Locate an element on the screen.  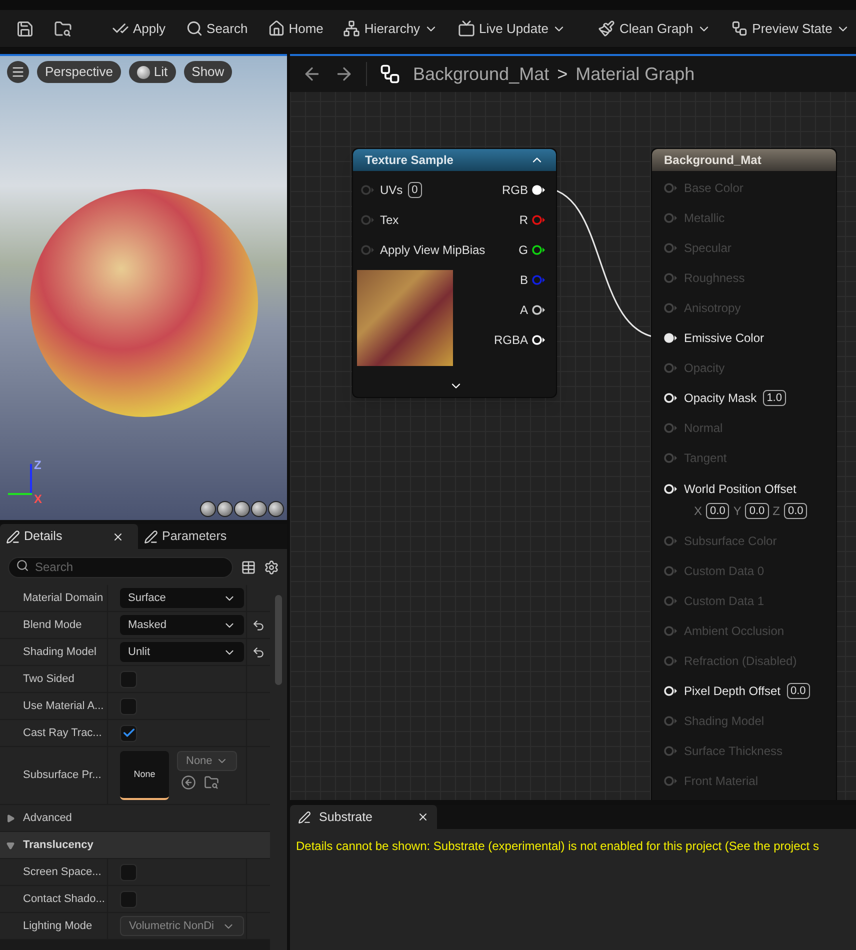
dropdown: None is located at coordinates (207, 761).